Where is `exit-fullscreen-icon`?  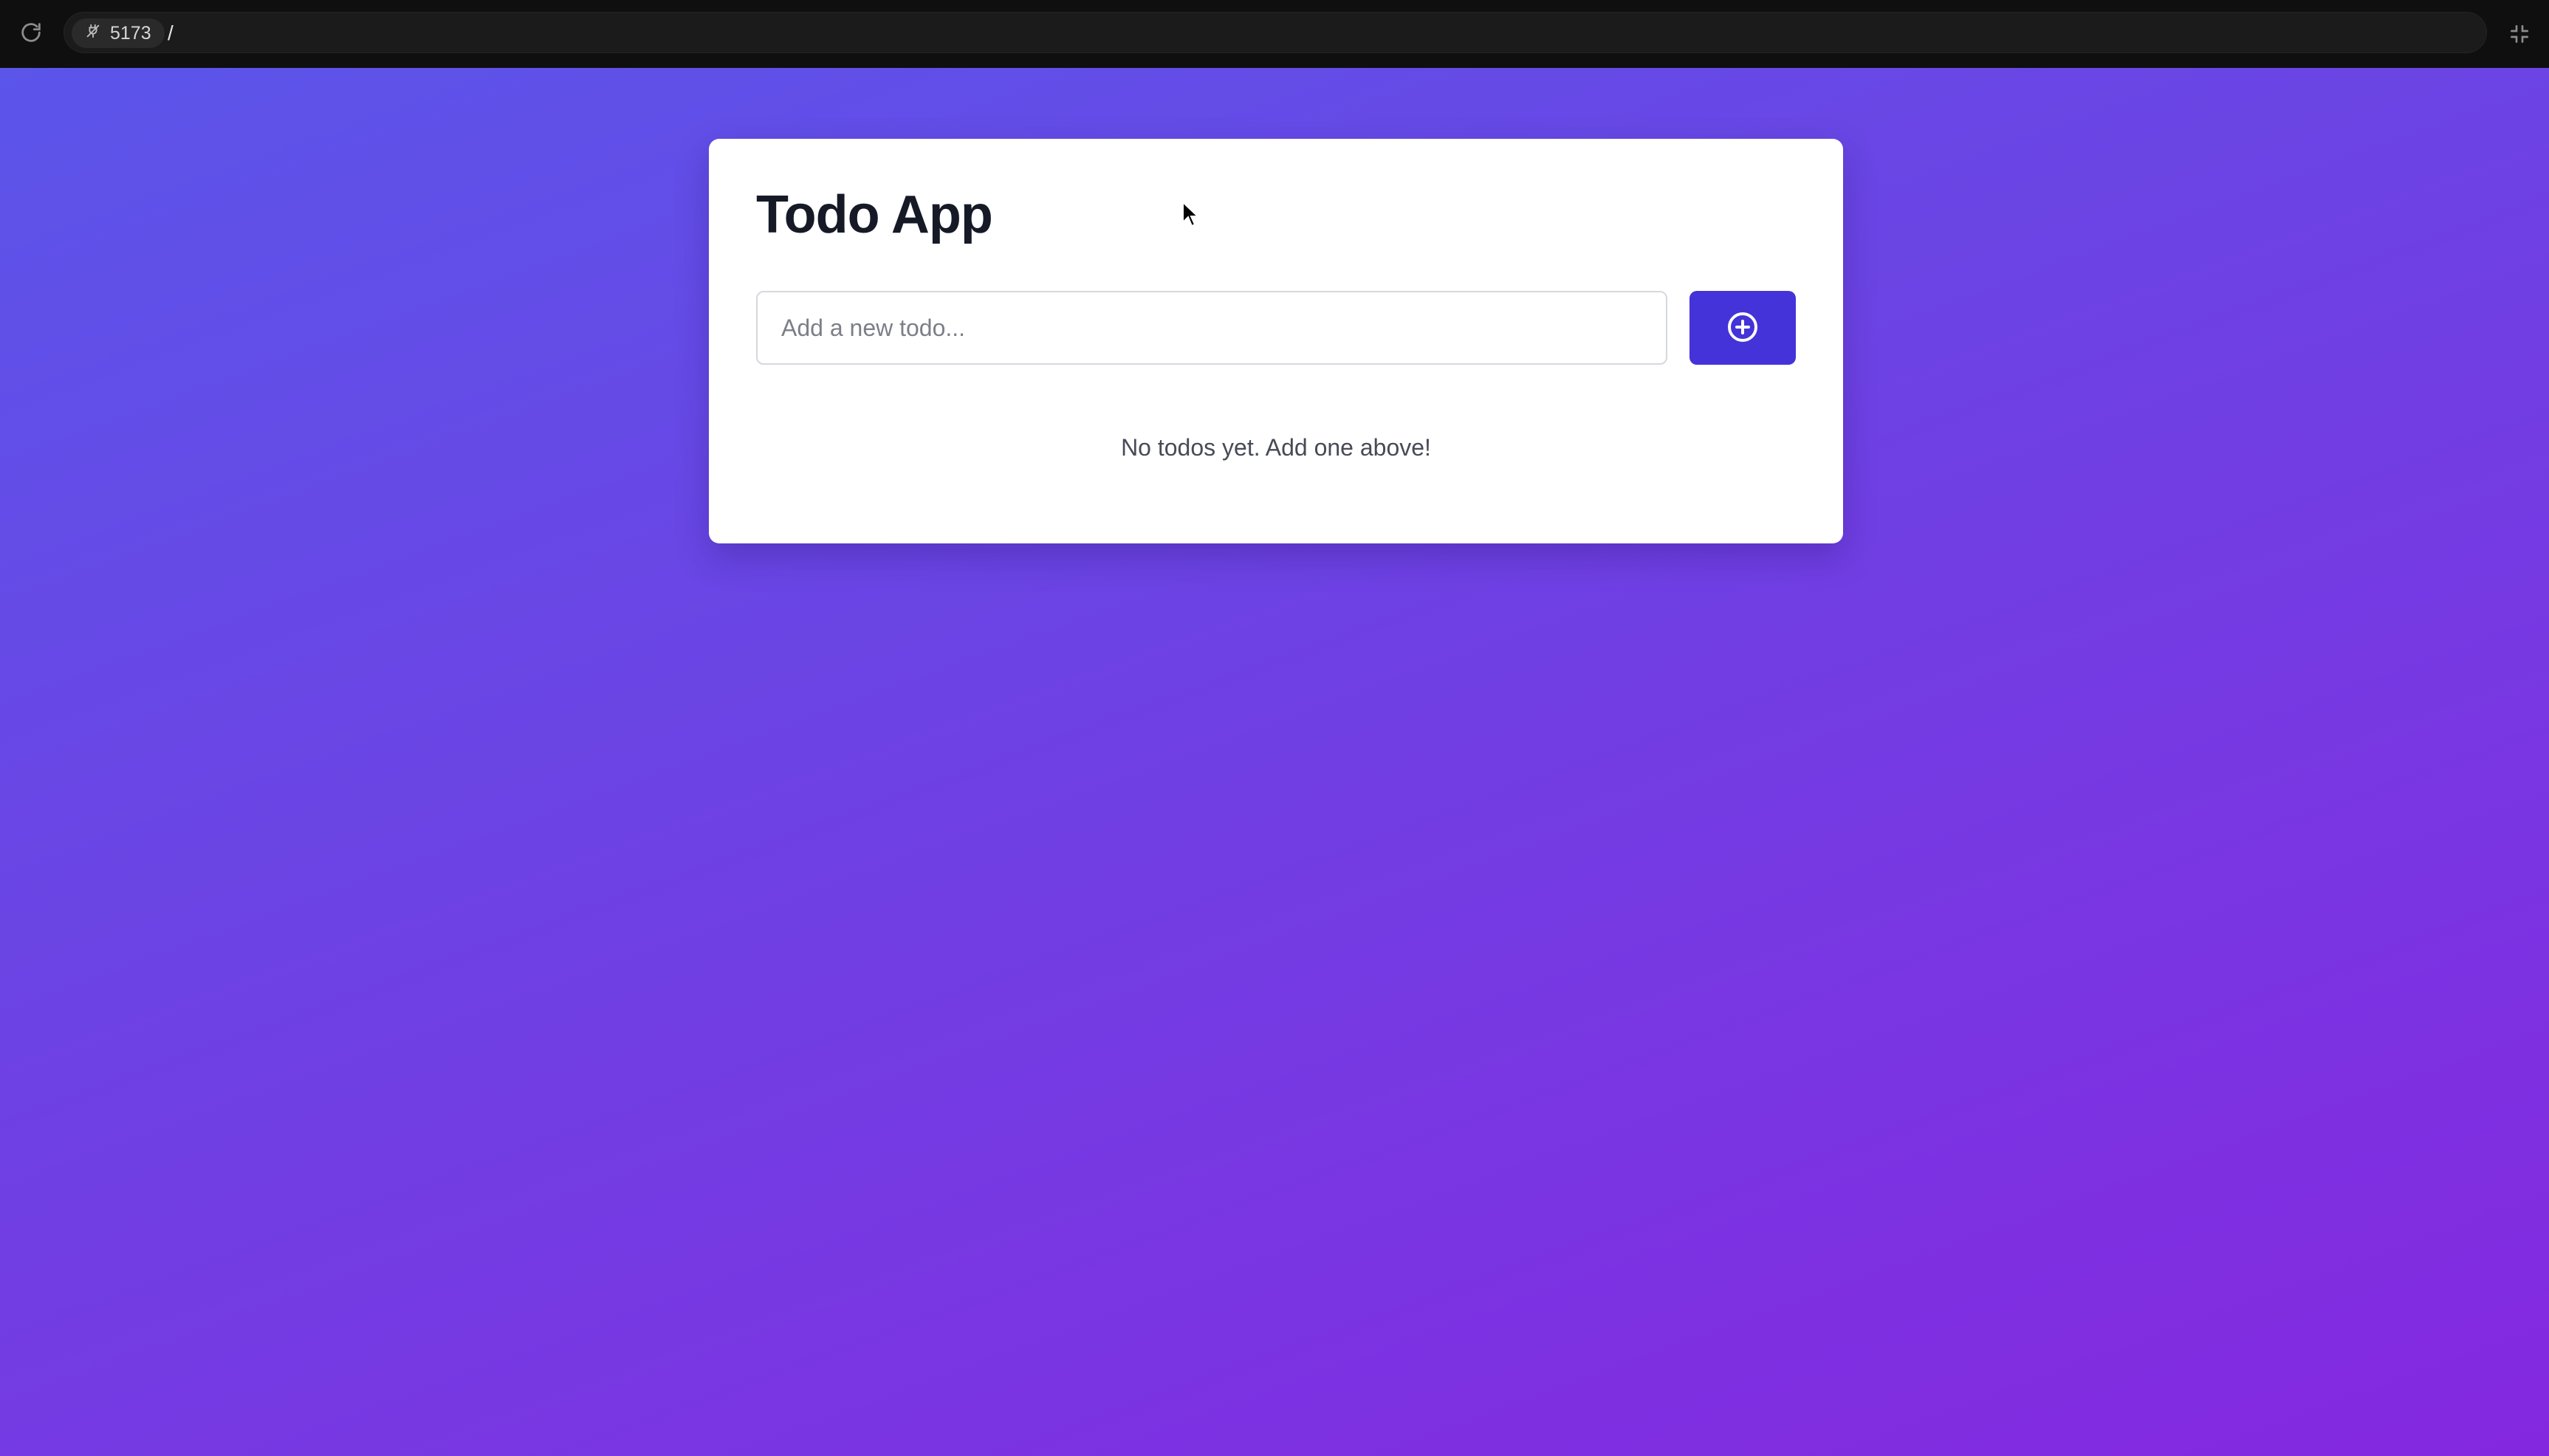
exit-fullscreen-icon is located at coordinates (2519, 34).